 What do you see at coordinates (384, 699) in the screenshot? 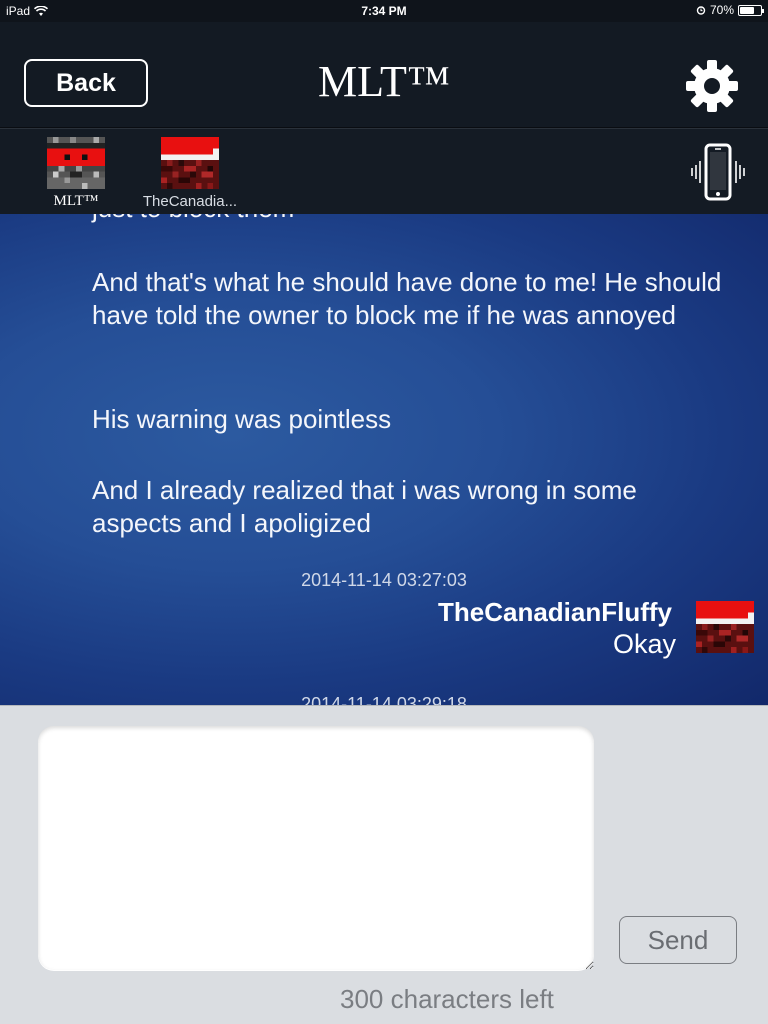
I see `message-timestamp: 2014-11-14 03:29:18` at bounding box center [384, 699].